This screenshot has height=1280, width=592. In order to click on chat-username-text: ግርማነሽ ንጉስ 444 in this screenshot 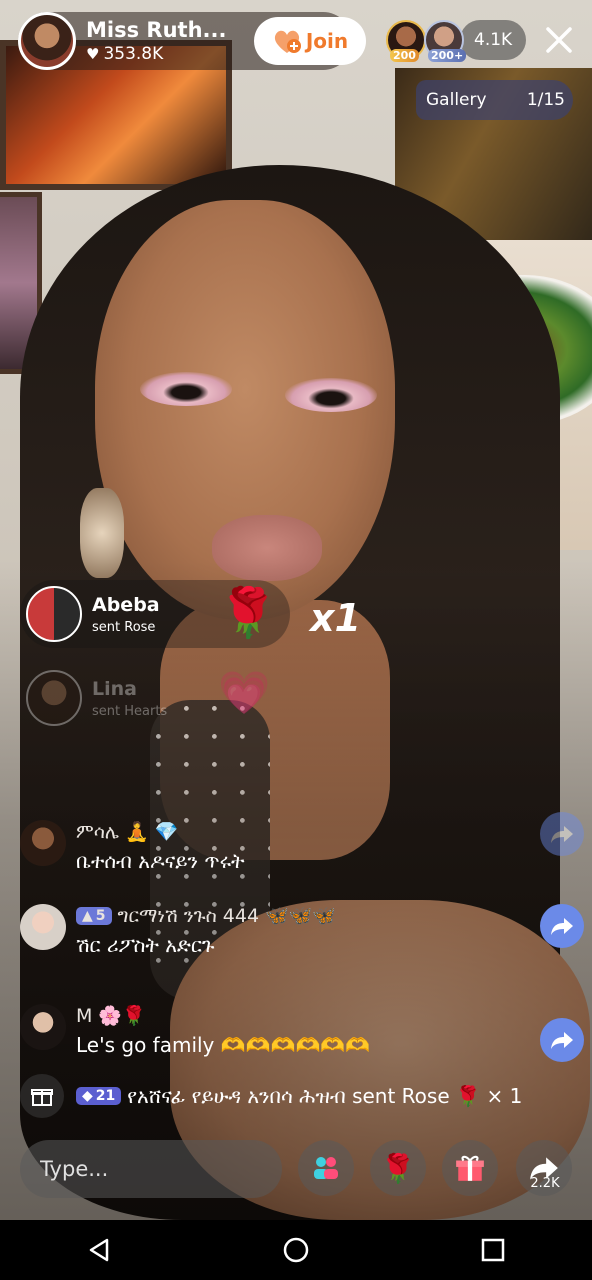, I will do `click(188, 915)`.